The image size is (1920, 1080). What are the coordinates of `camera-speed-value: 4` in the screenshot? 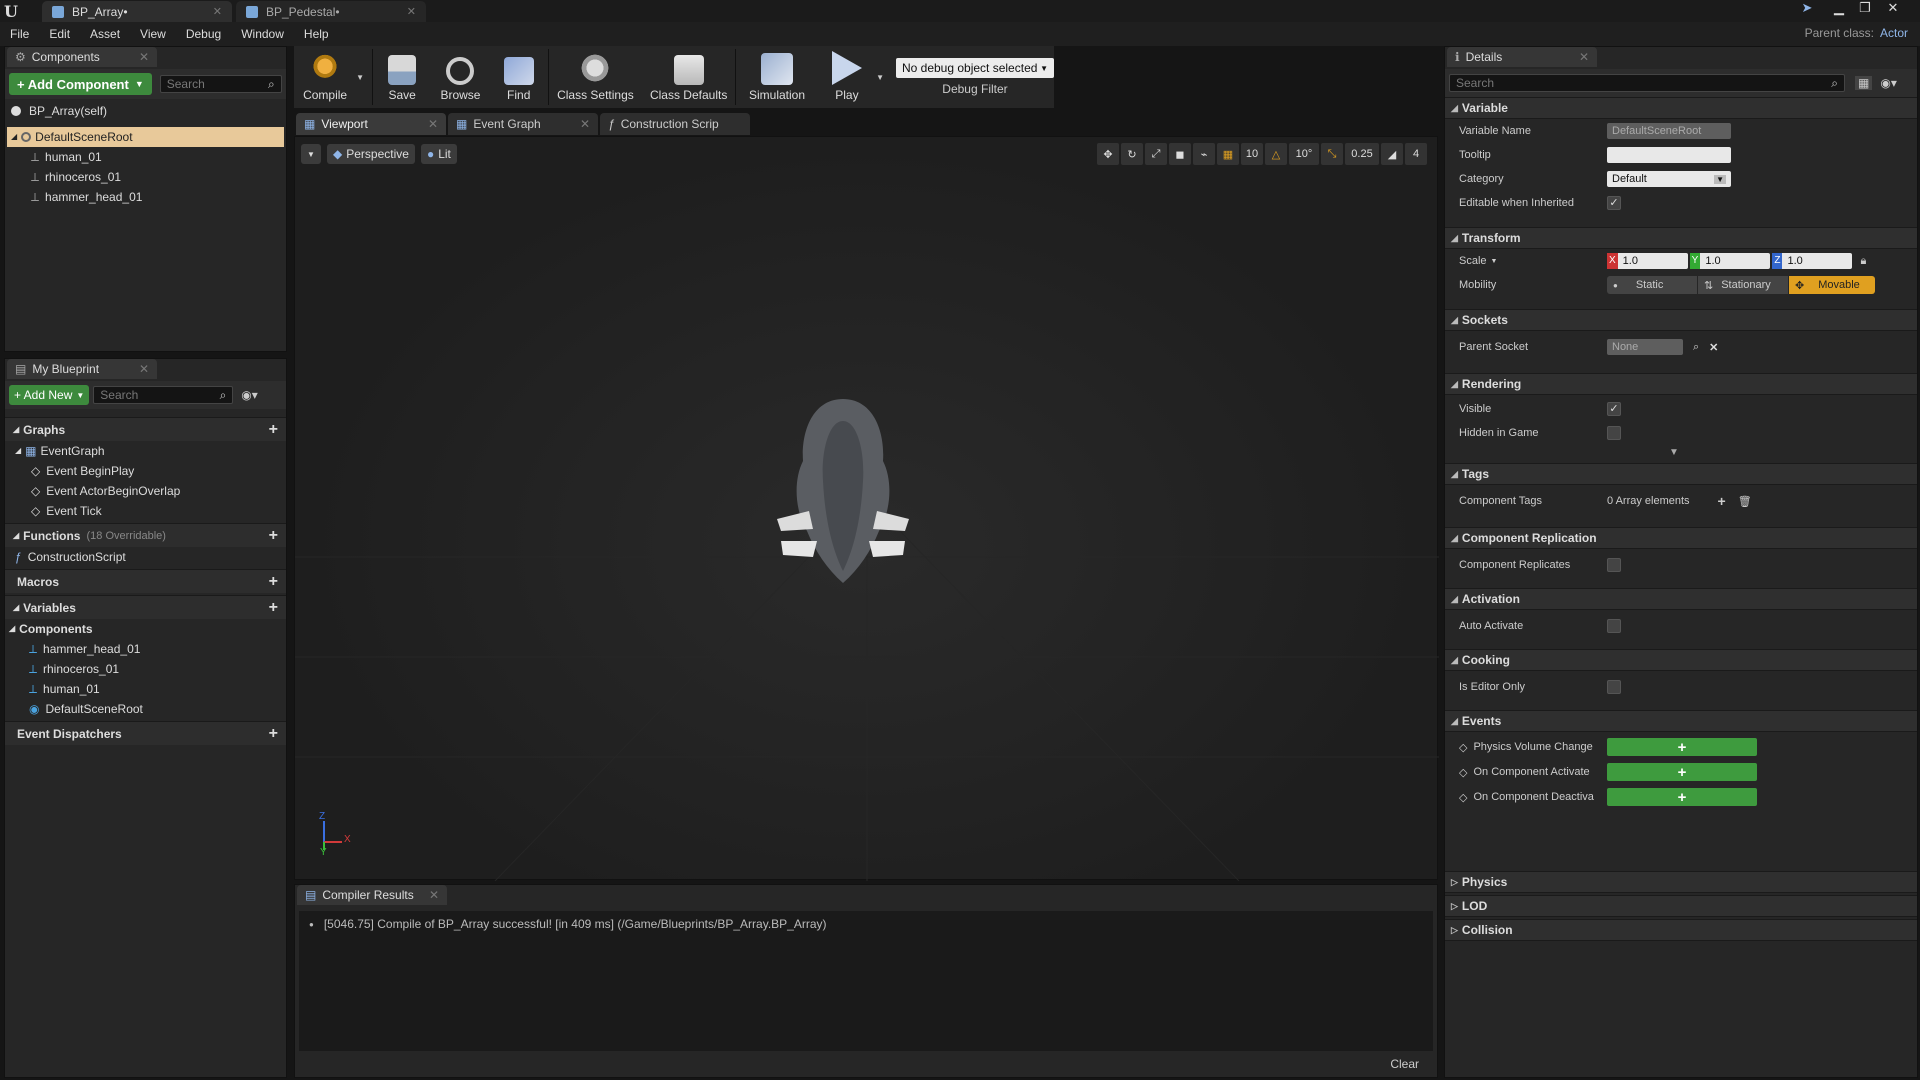 It's located at (1416, 154).